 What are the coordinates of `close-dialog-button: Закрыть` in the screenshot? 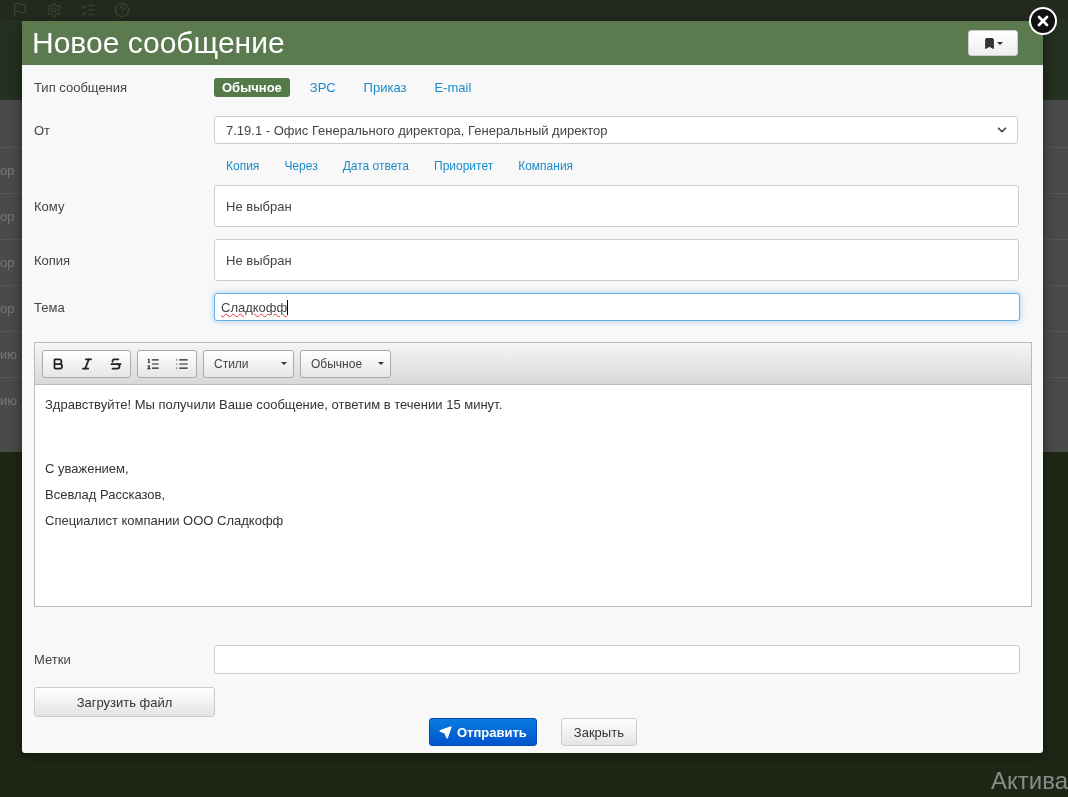 It's located at (598, 732).